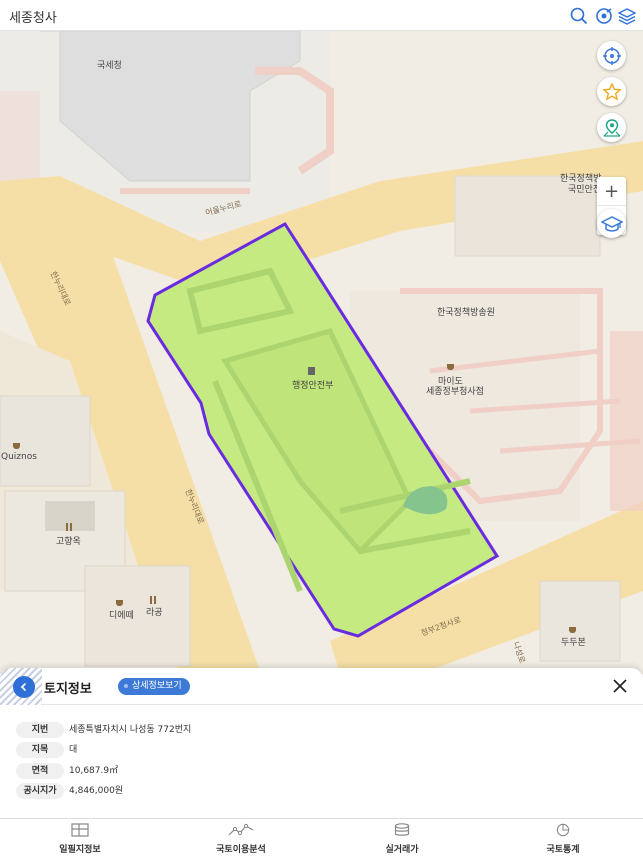  I want to click on info-key: 지목, so click(40, 750).